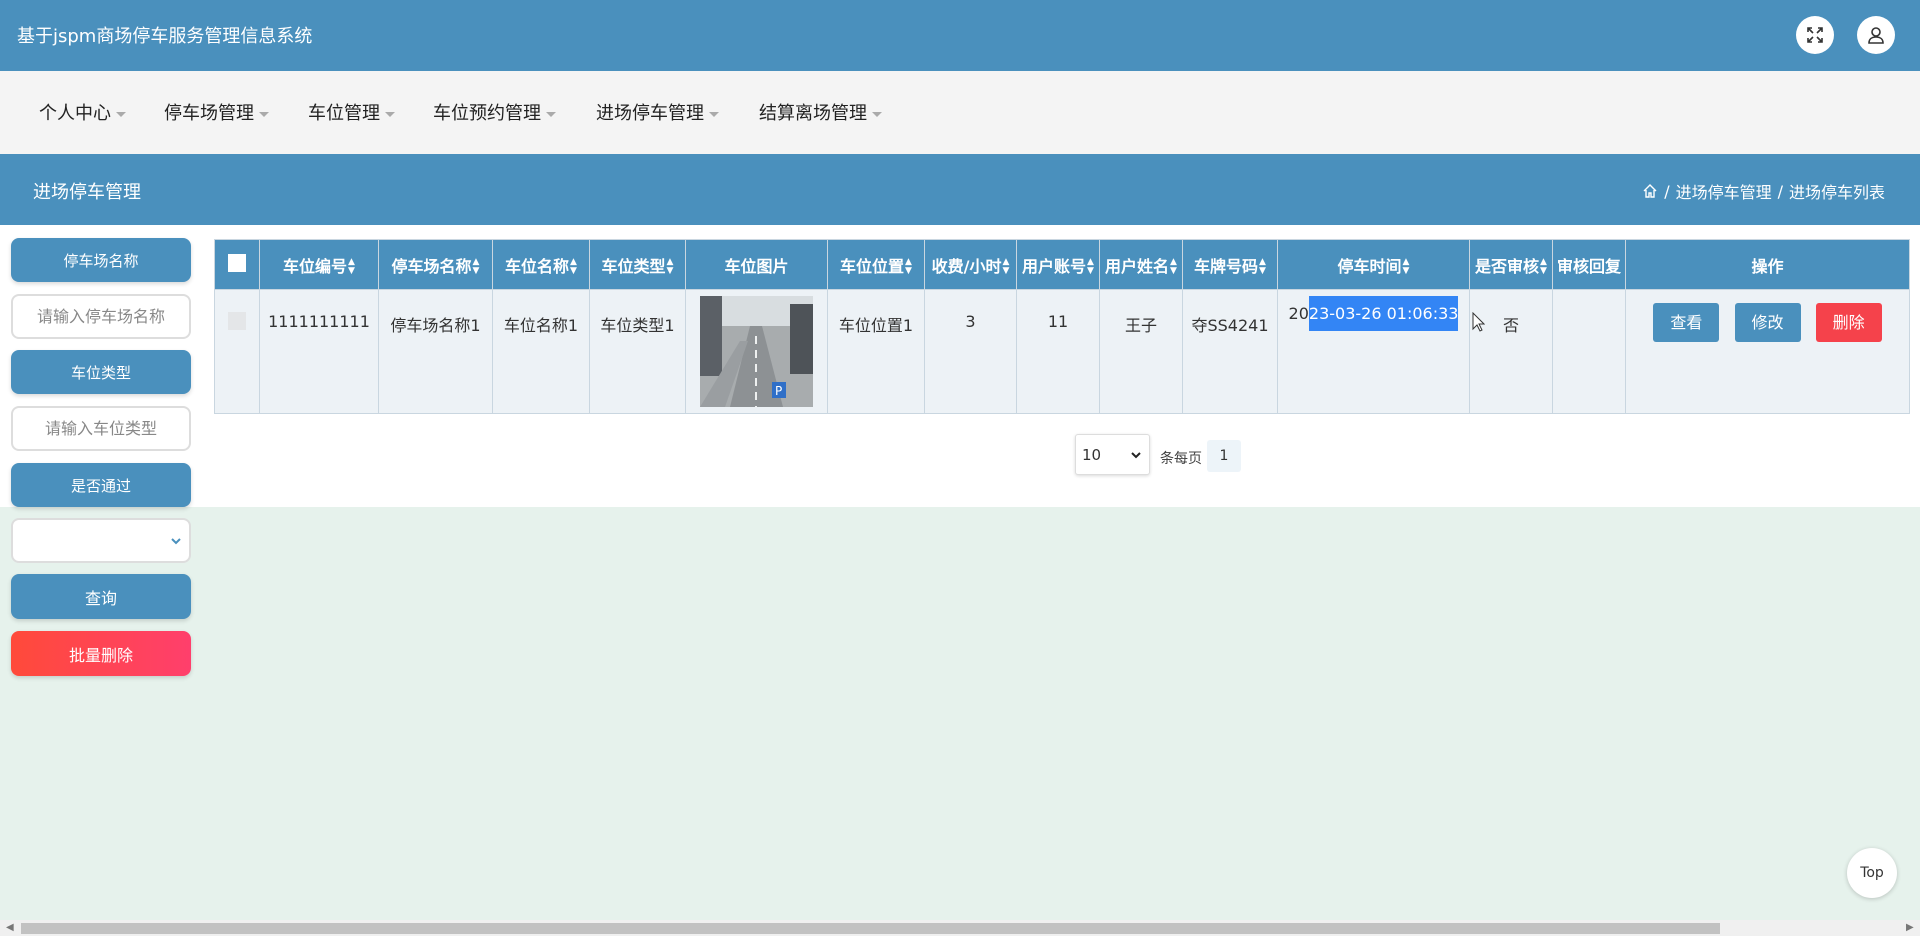  Describe the element at coordinates (1511, 351) in the screenshot. I see `cell-reviewed: 否` at that location.